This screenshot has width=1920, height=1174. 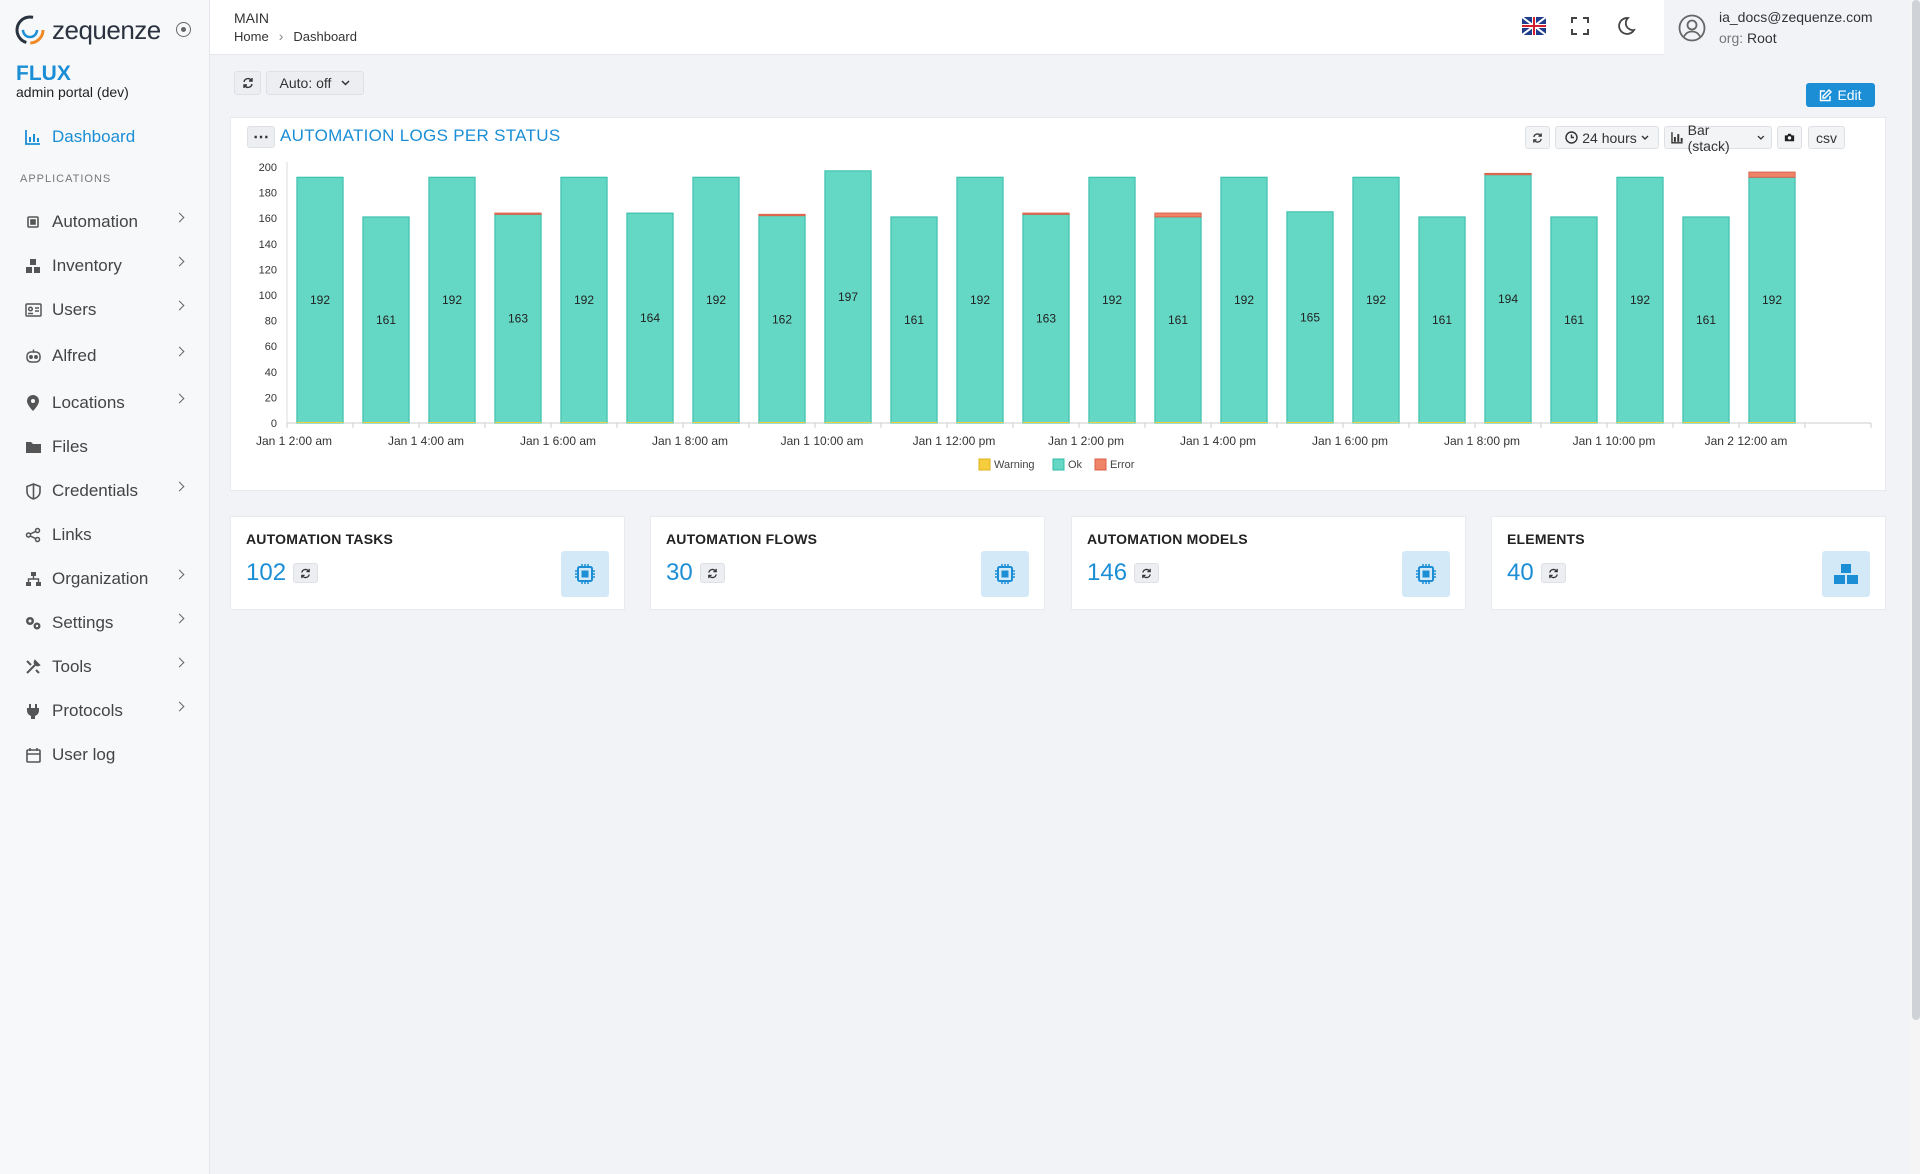 What do you see at coordinates (33, 491) in the screenshot?
I see `shield-icon` at bounding box center [33, 491].